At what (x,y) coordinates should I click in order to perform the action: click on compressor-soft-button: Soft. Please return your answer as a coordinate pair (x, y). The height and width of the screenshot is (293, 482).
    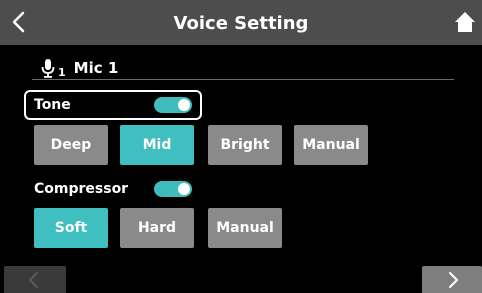
    Looking at the image, I should click on (71, 228).